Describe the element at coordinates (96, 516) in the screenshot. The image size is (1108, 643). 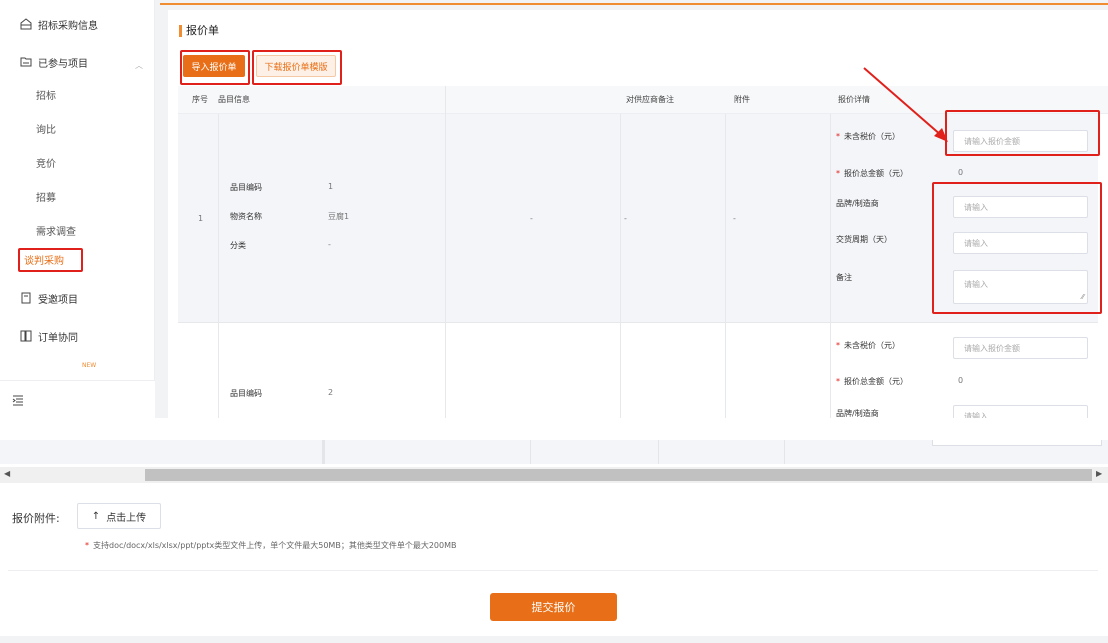
I see `upload-icon: ↑` at that location.